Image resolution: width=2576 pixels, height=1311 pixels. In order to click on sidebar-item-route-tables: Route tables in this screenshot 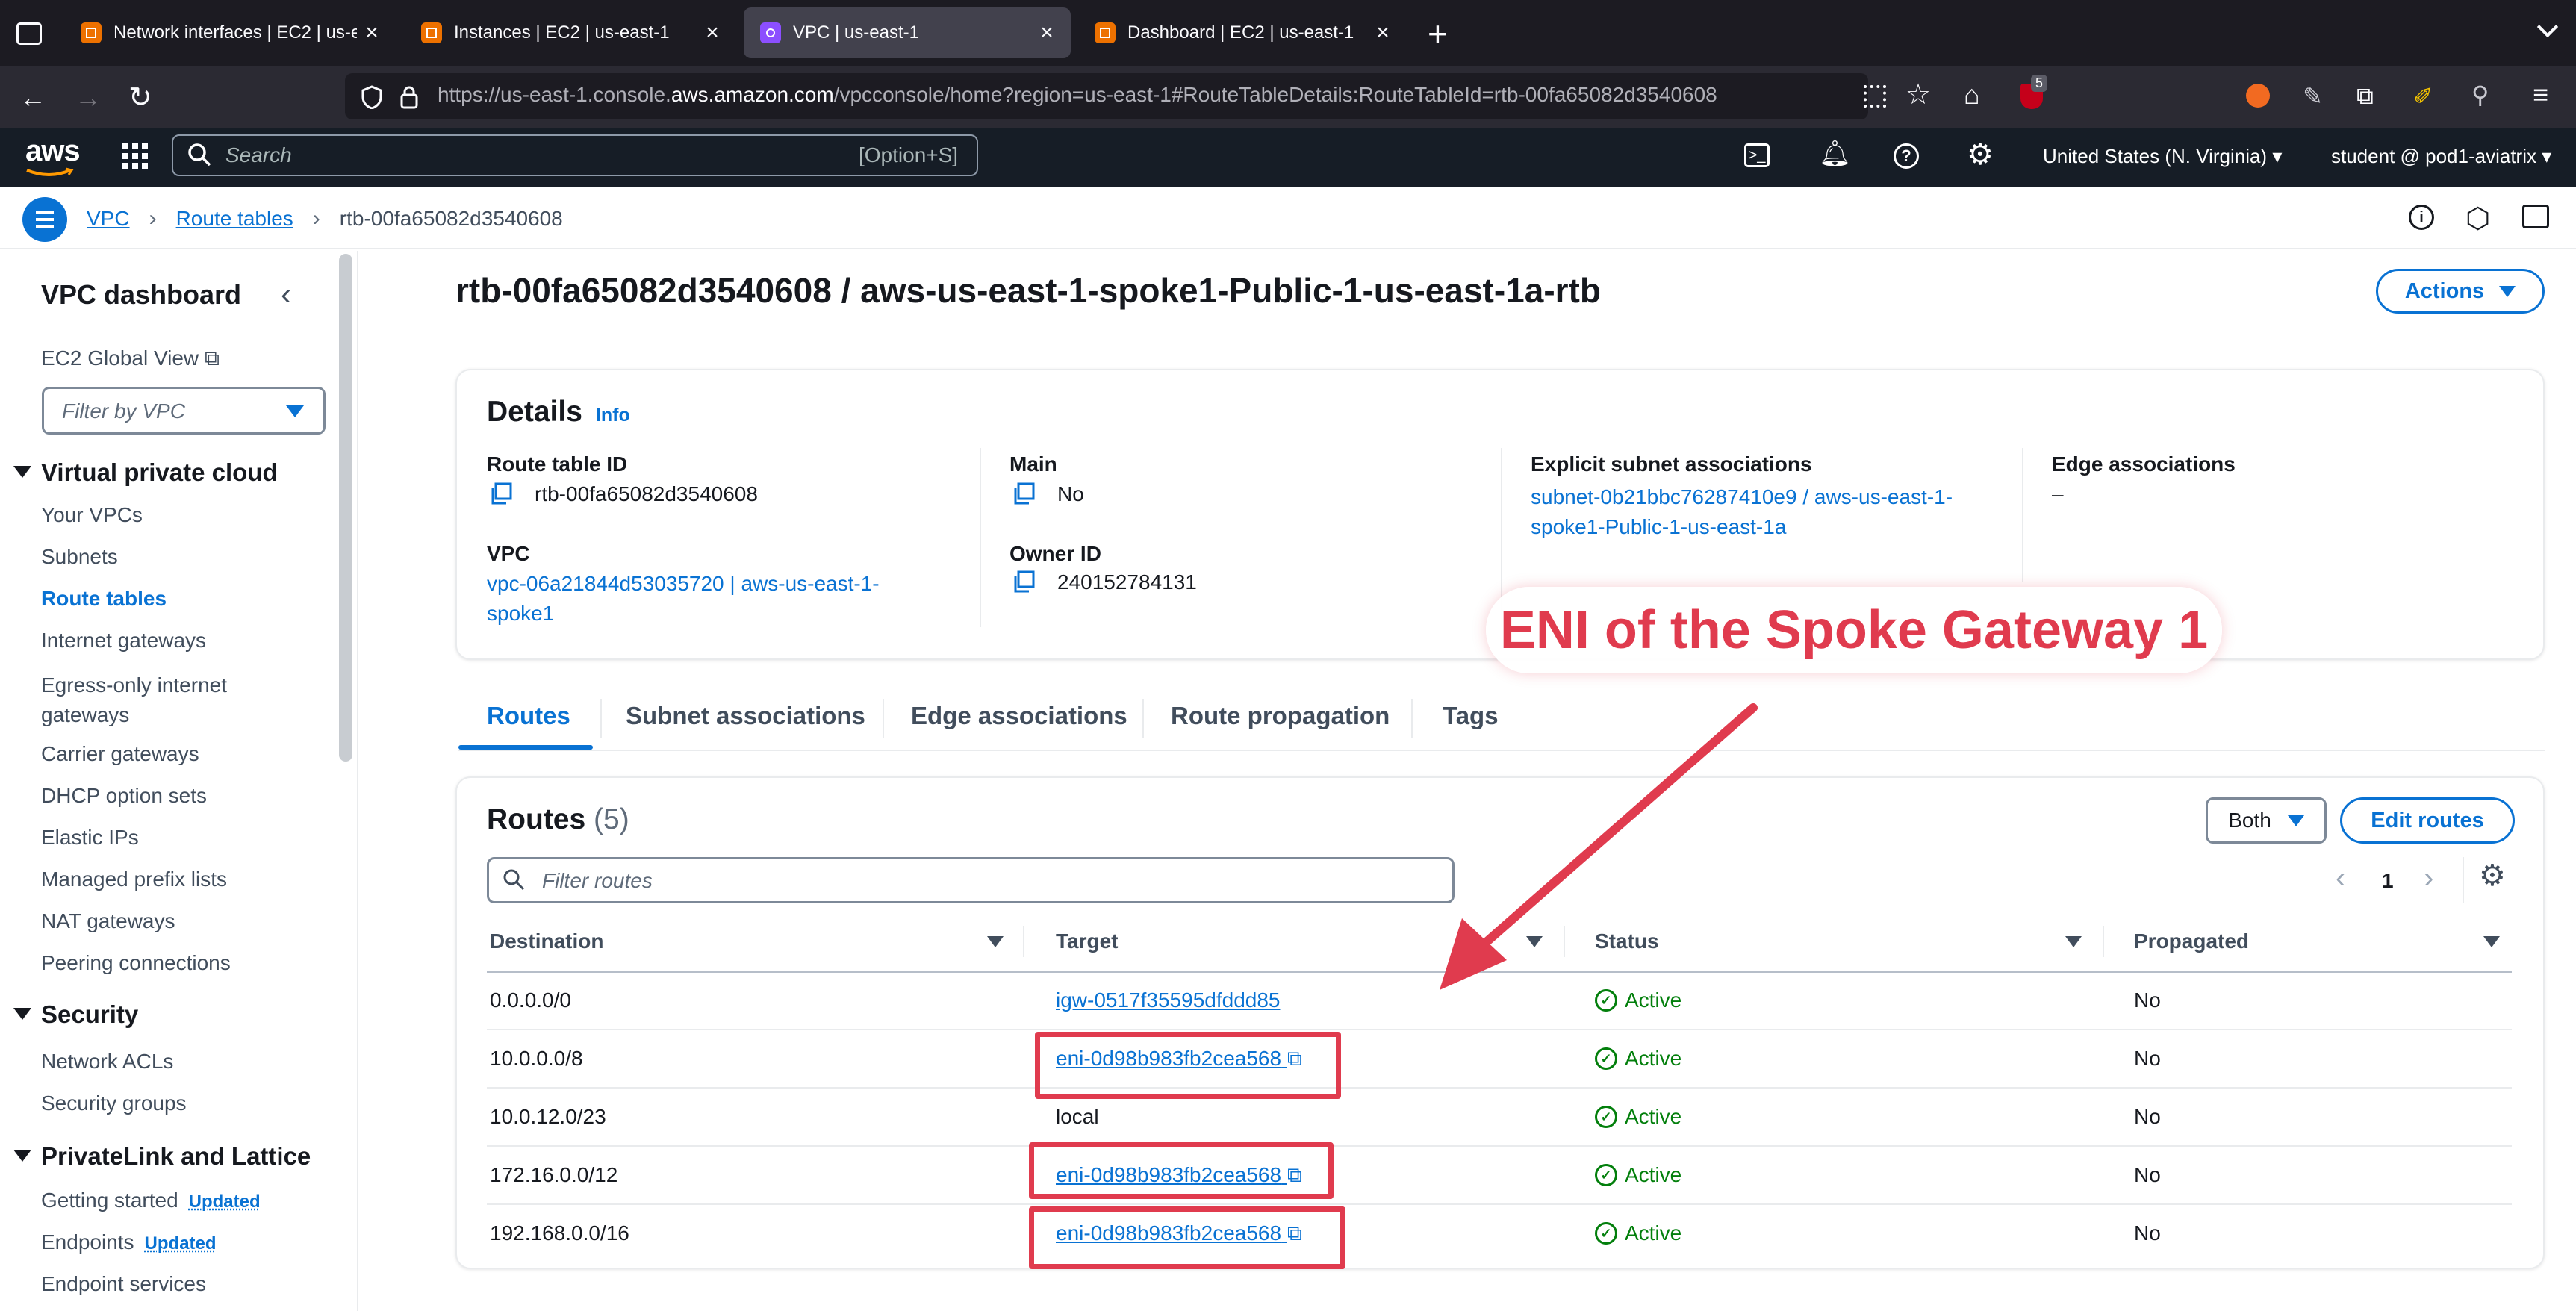, I will do `click(104, 599)`.